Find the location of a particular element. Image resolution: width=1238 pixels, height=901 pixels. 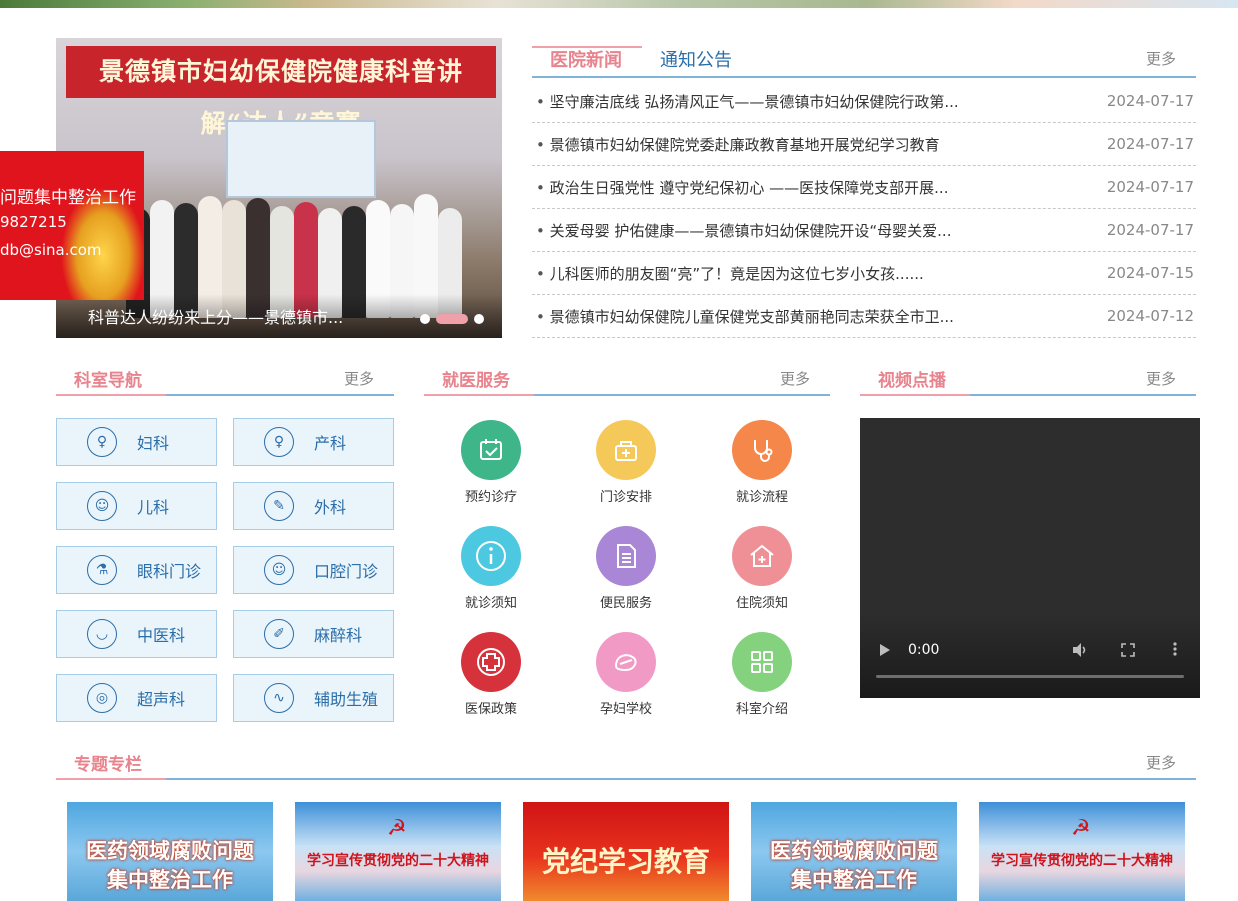

service-dept-intro: 科室介绍 is located at coordinates (762, 674).